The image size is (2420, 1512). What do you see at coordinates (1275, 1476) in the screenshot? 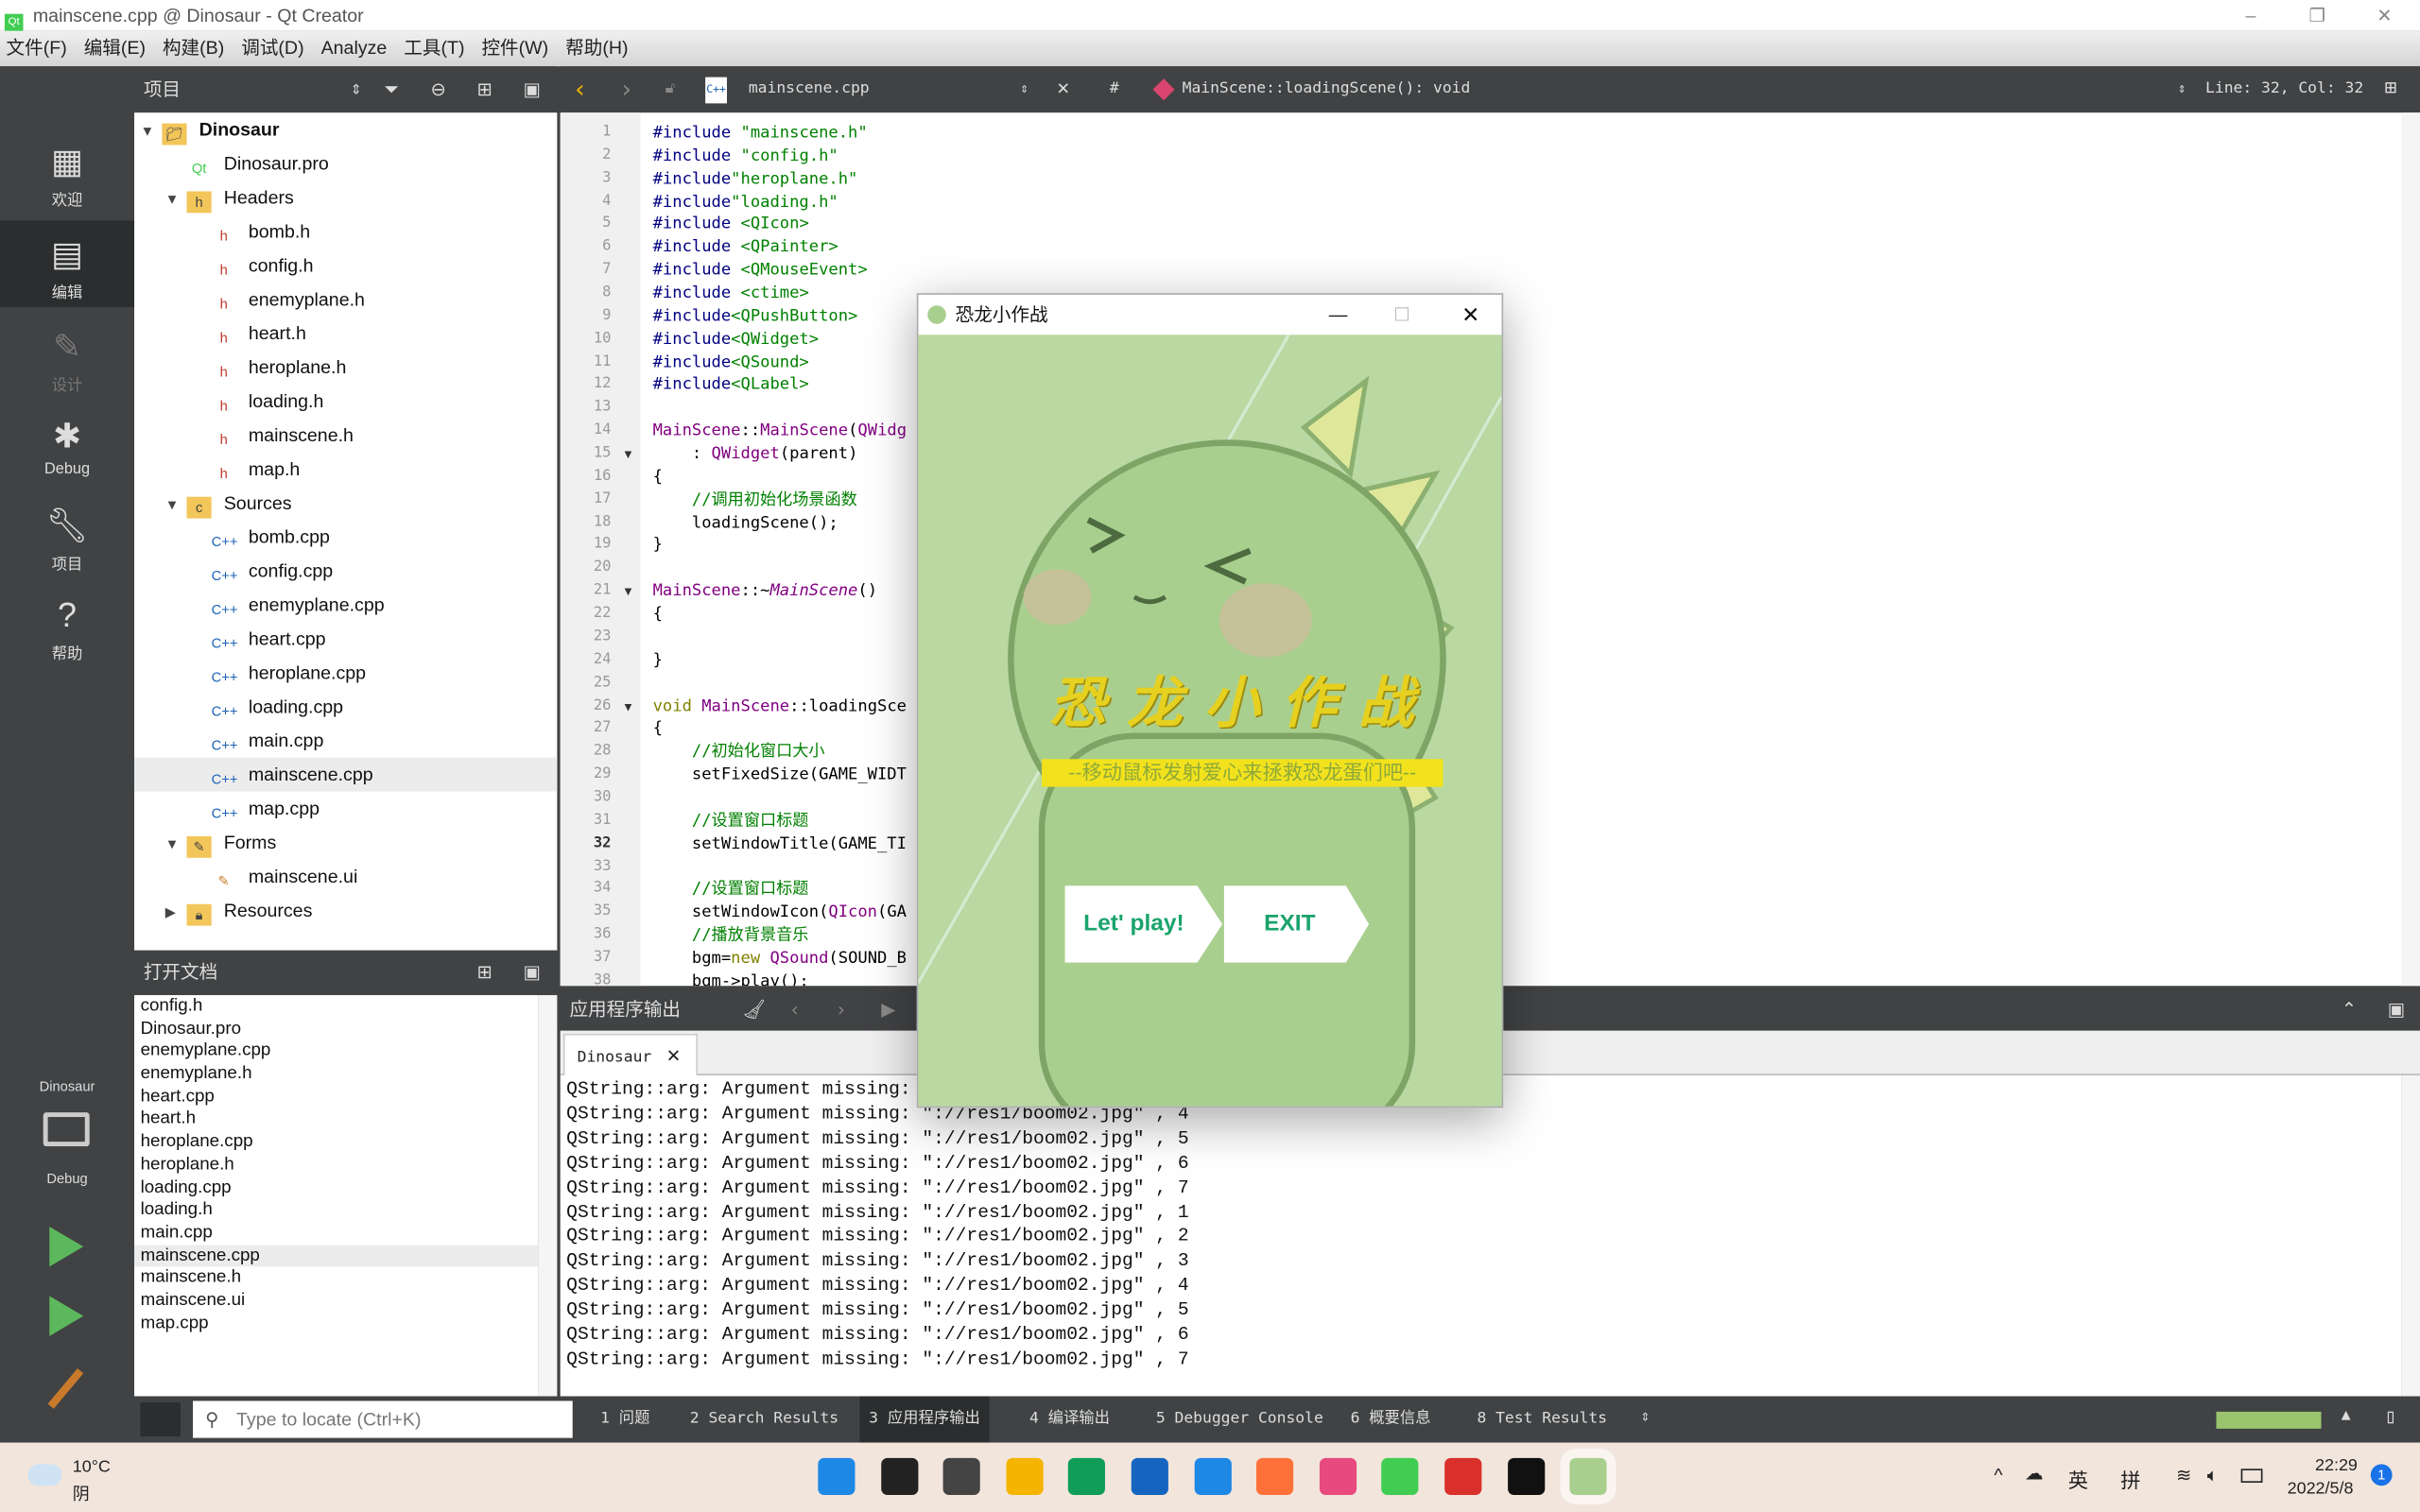
I see `firefox-icon` at bounding box center [1275, 1476].